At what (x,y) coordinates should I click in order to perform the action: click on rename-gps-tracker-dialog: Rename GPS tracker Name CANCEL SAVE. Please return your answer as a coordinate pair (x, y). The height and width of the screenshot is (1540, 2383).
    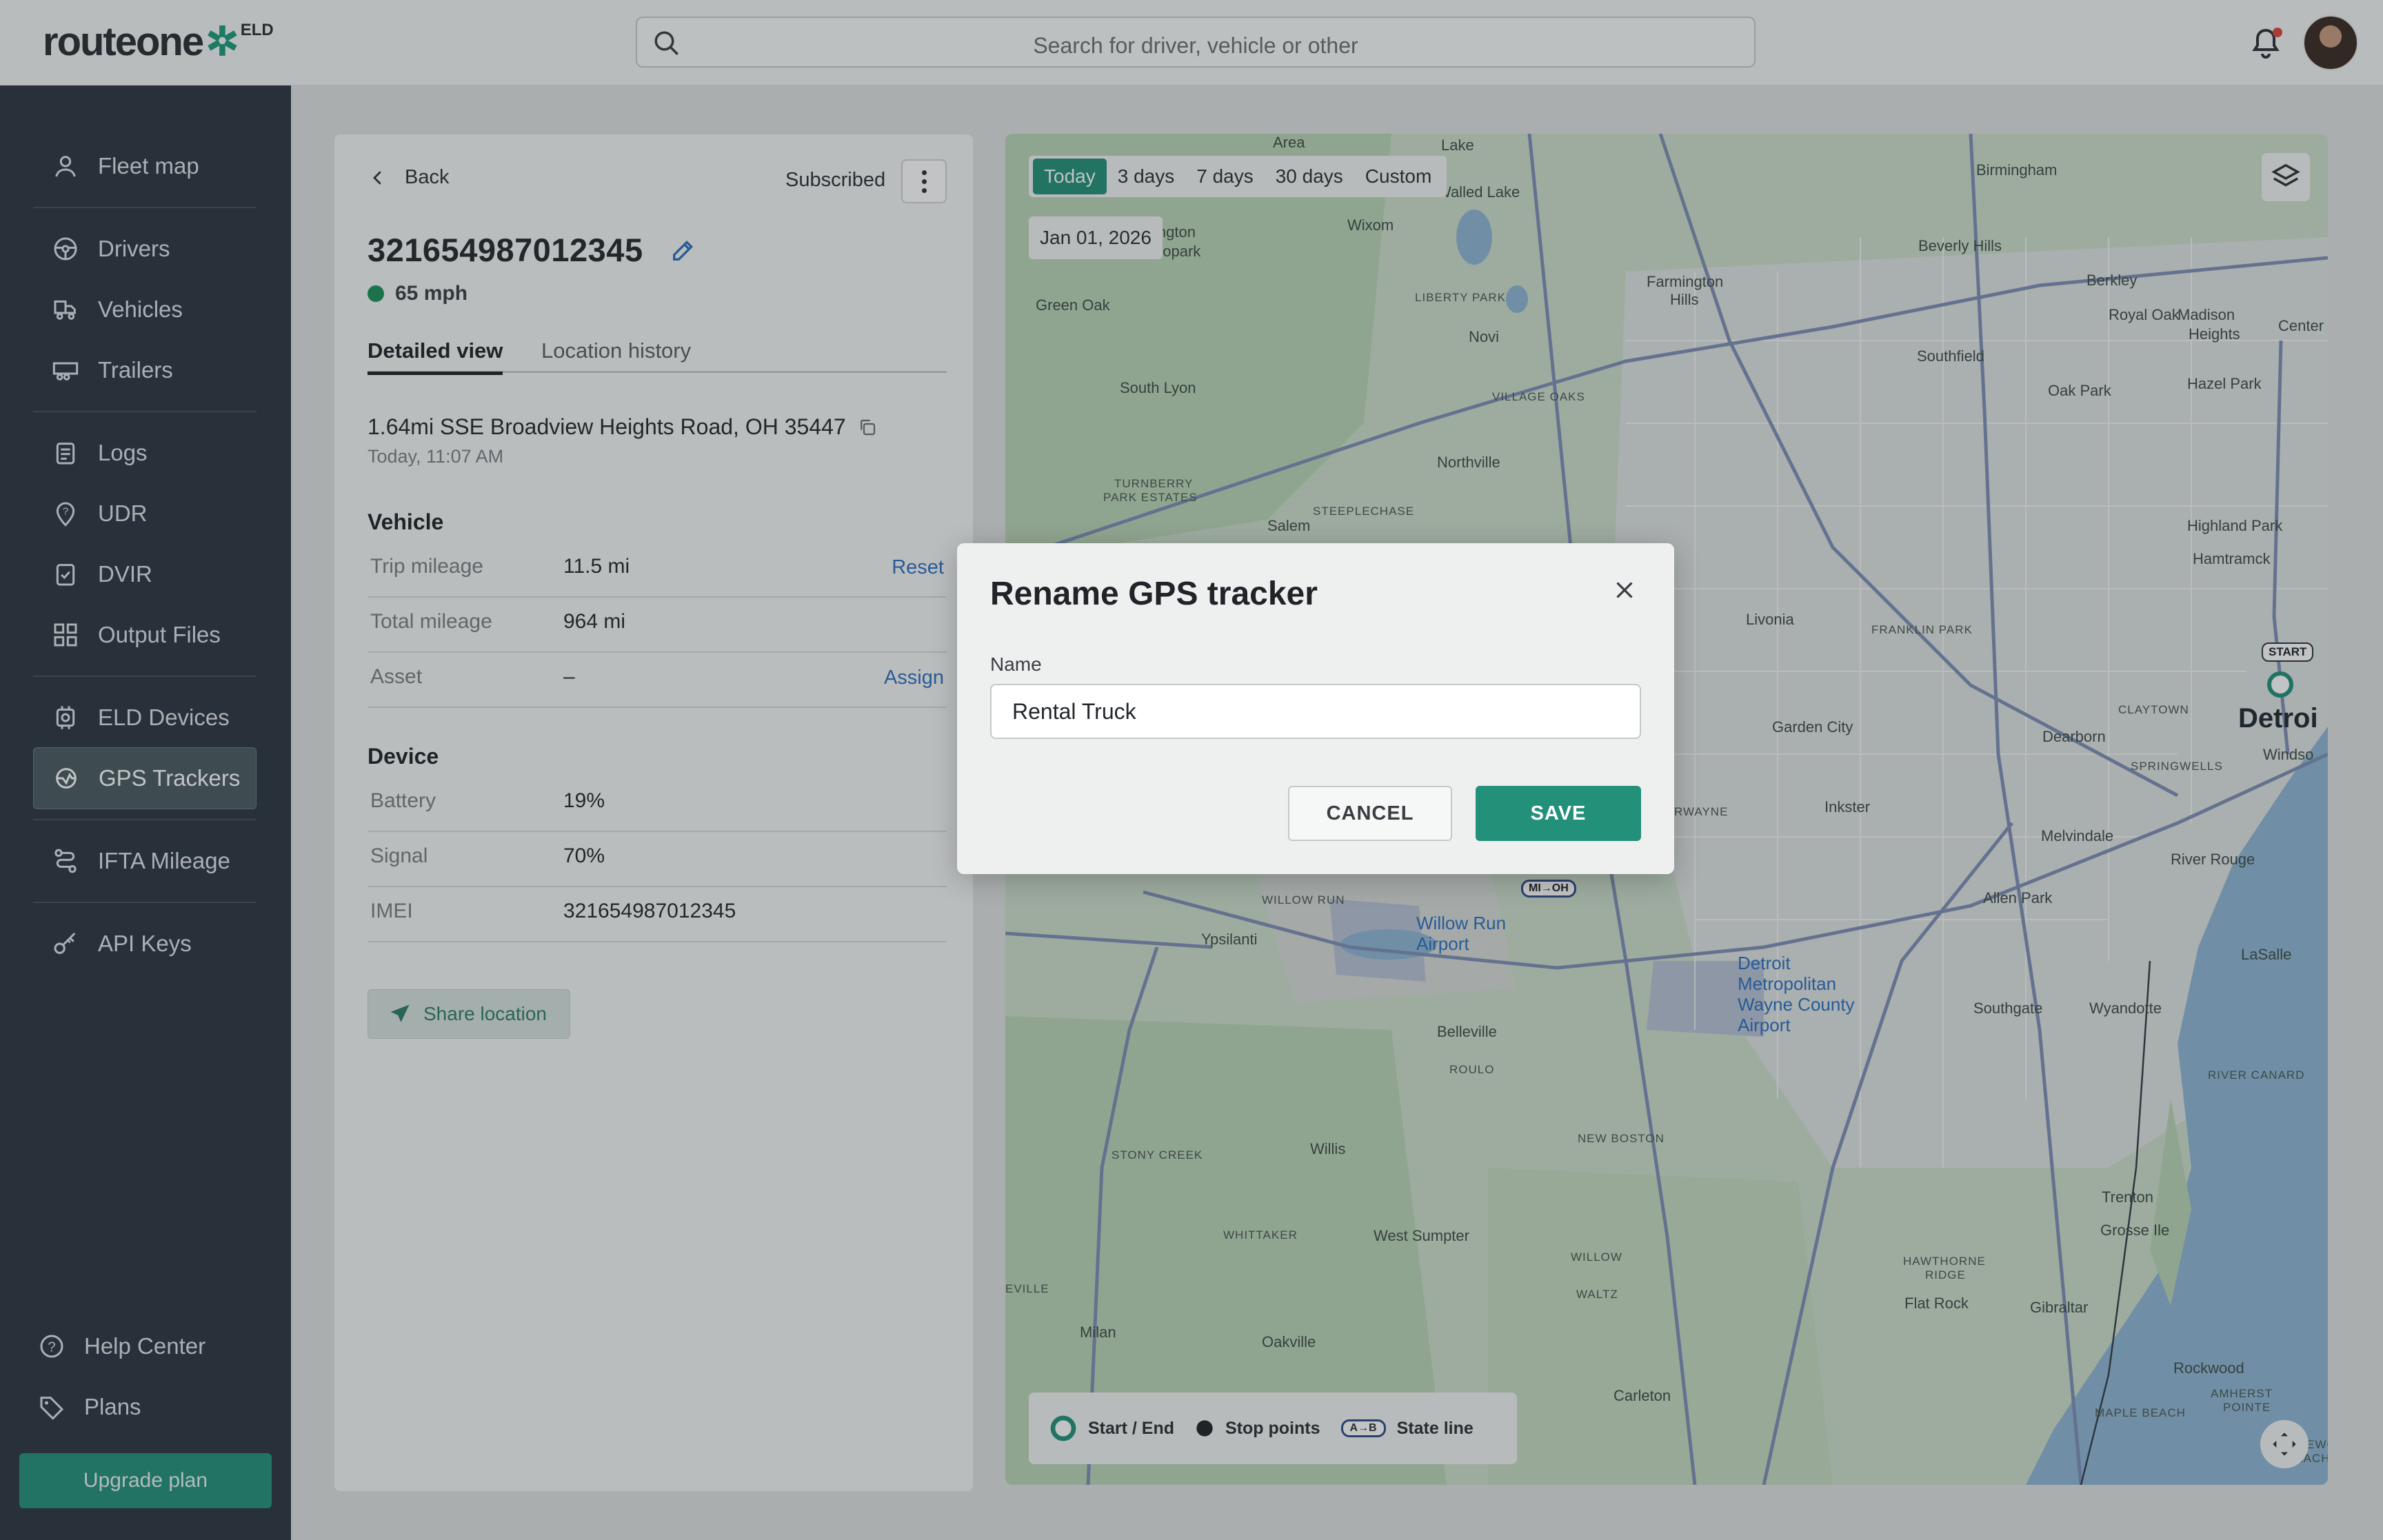
    Looking at the image, I should click on (1315, 709).